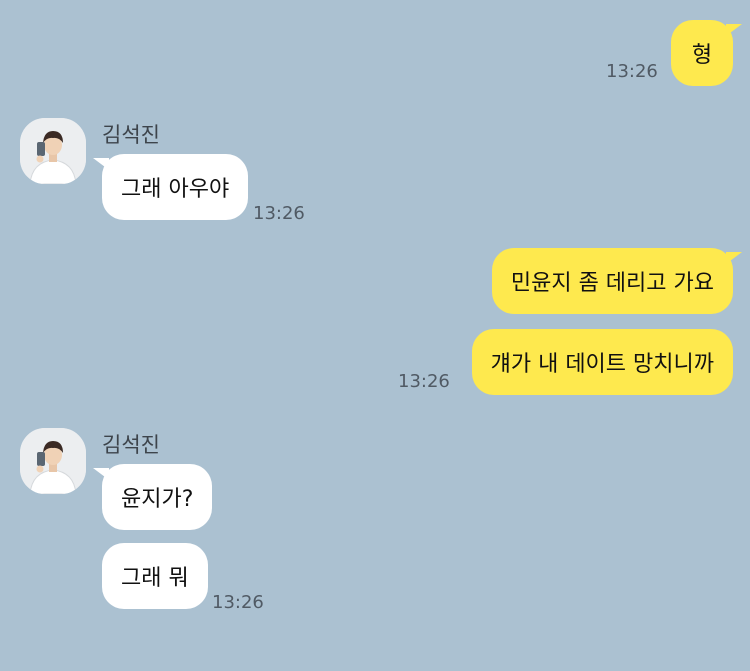 The image size is (750, 671). I want to click on message-text: 윤지가?, so click(157, 499).